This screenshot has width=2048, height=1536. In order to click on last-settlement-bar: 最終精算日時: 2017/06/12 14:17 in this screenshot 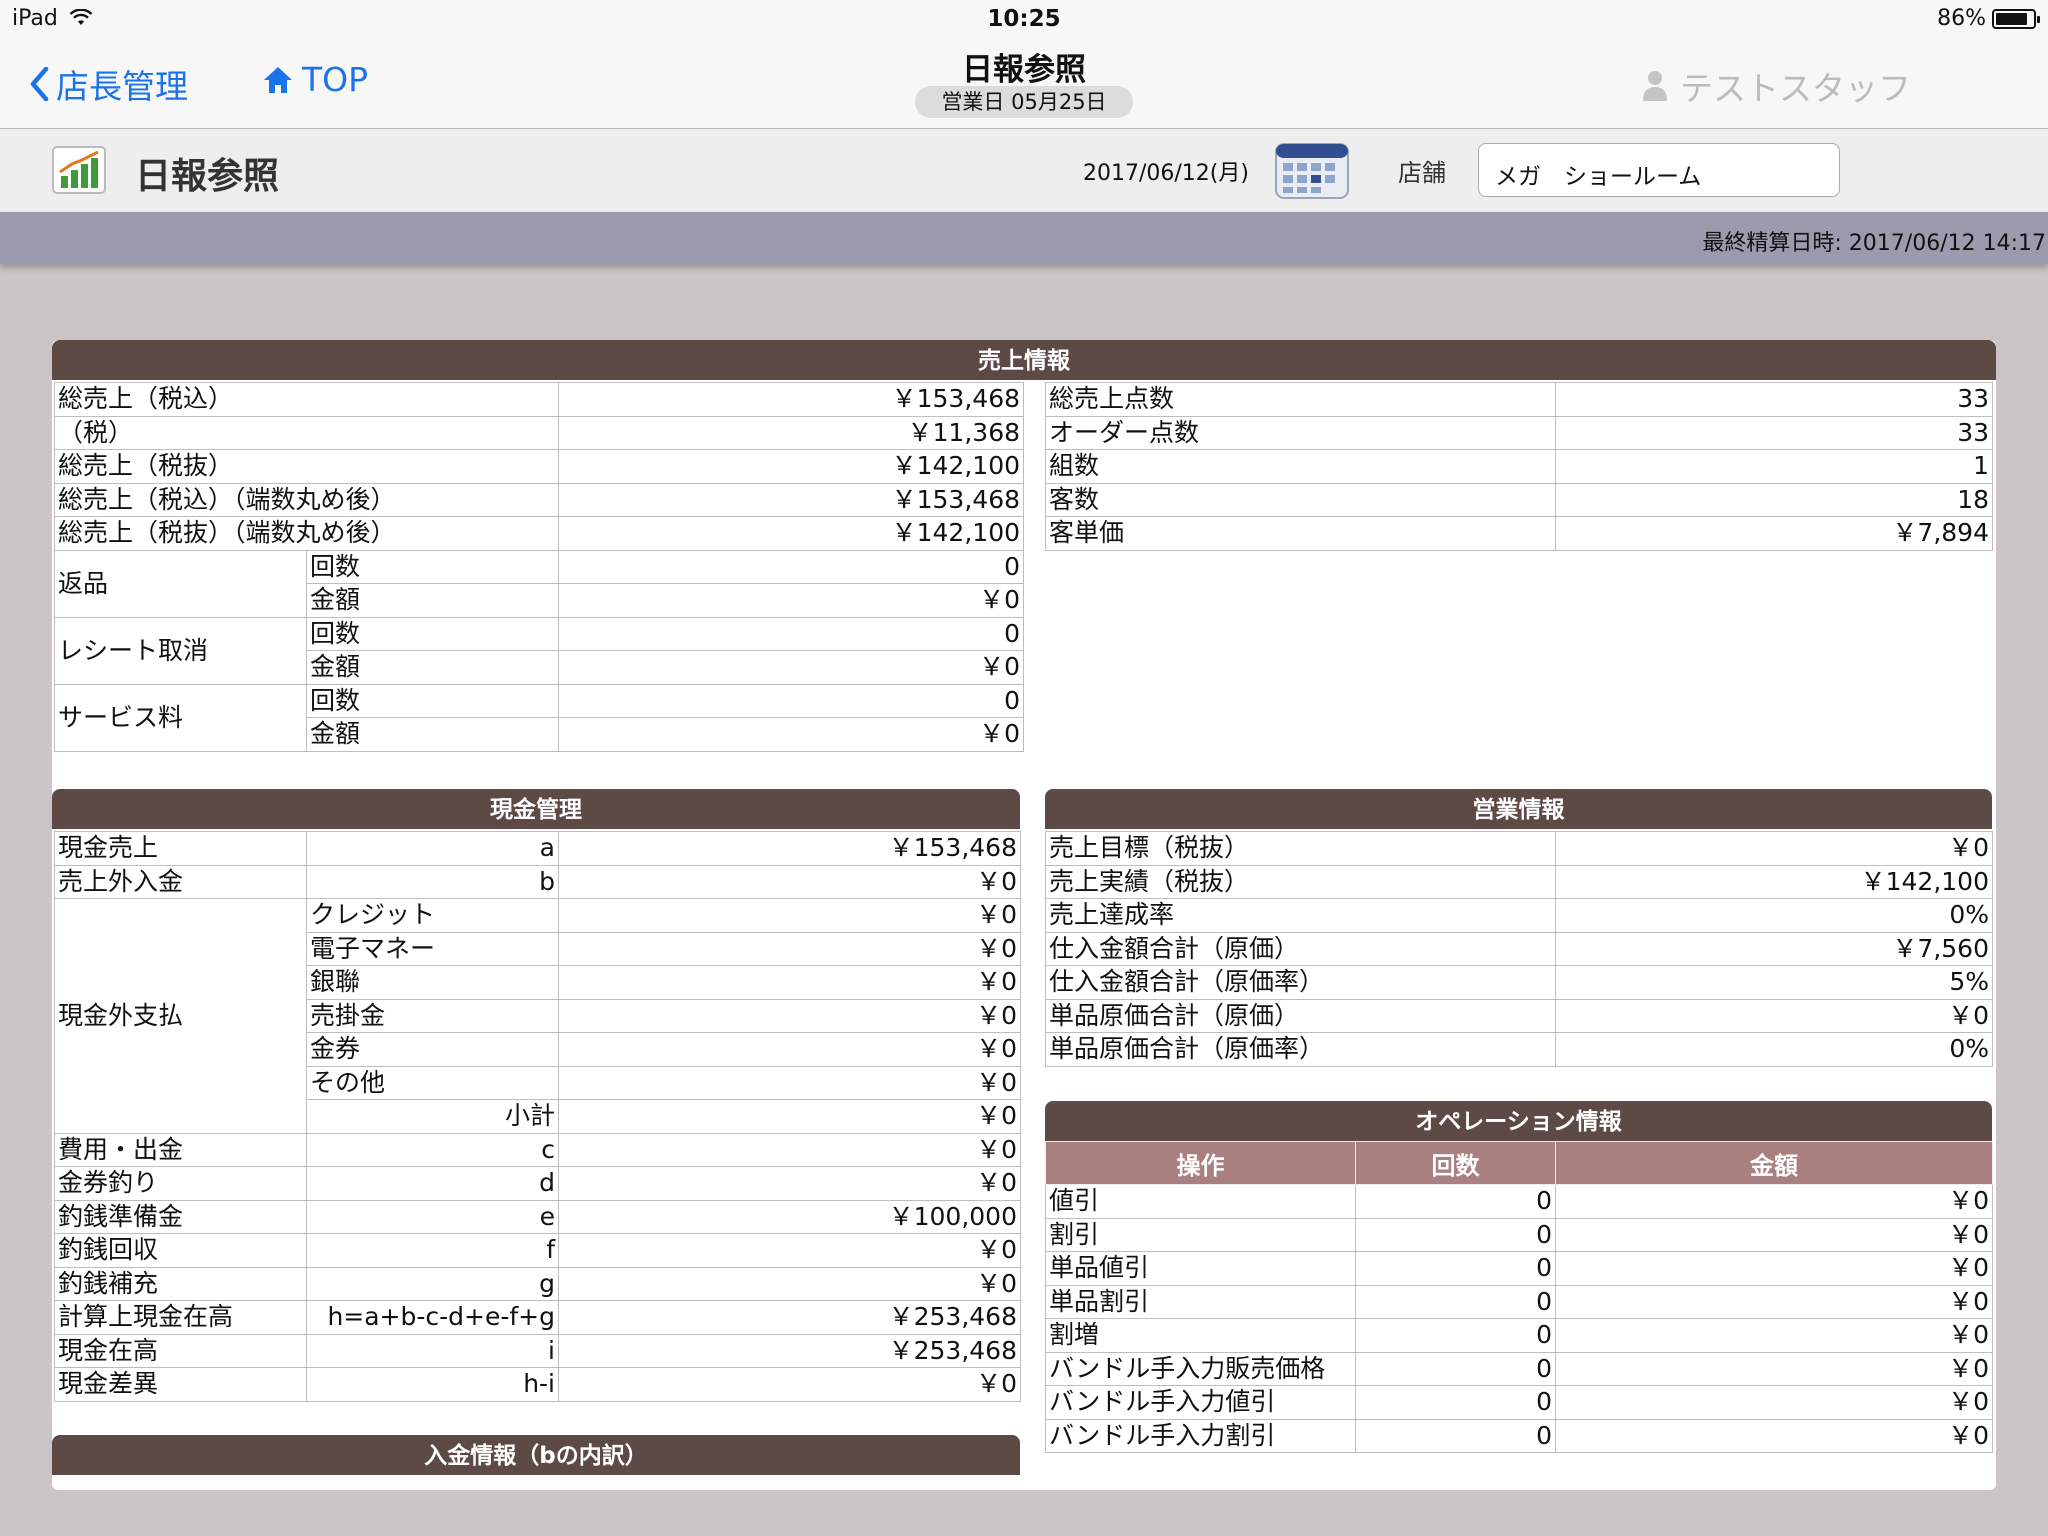, I will do `click(1024, 238)`.